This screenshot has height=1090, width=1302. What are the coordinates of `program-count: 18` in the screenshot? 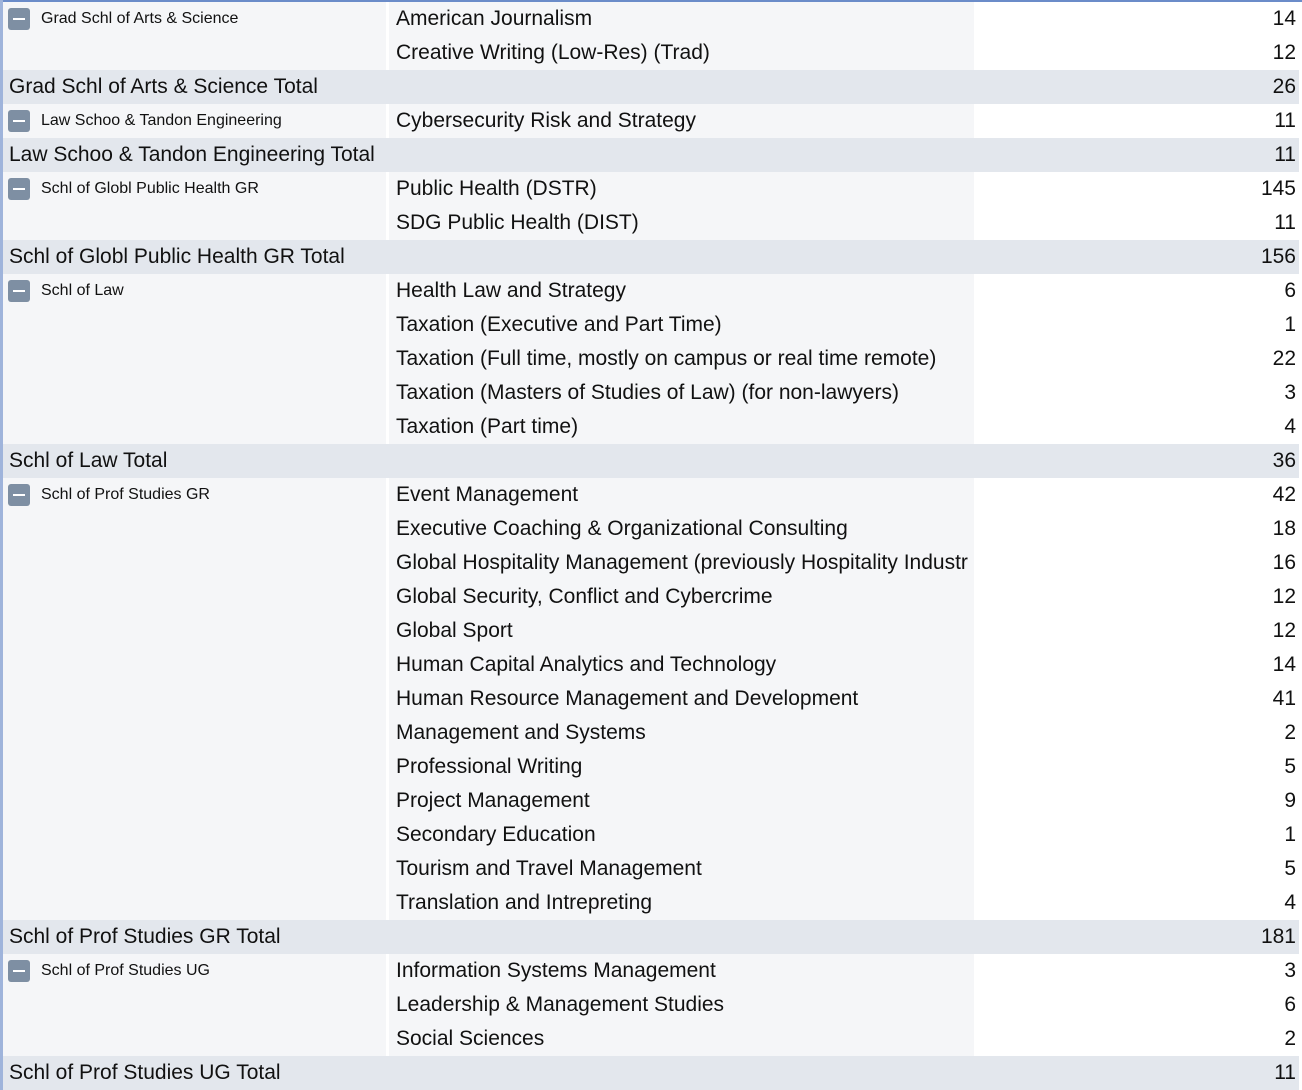 It's located at (1135, 529).